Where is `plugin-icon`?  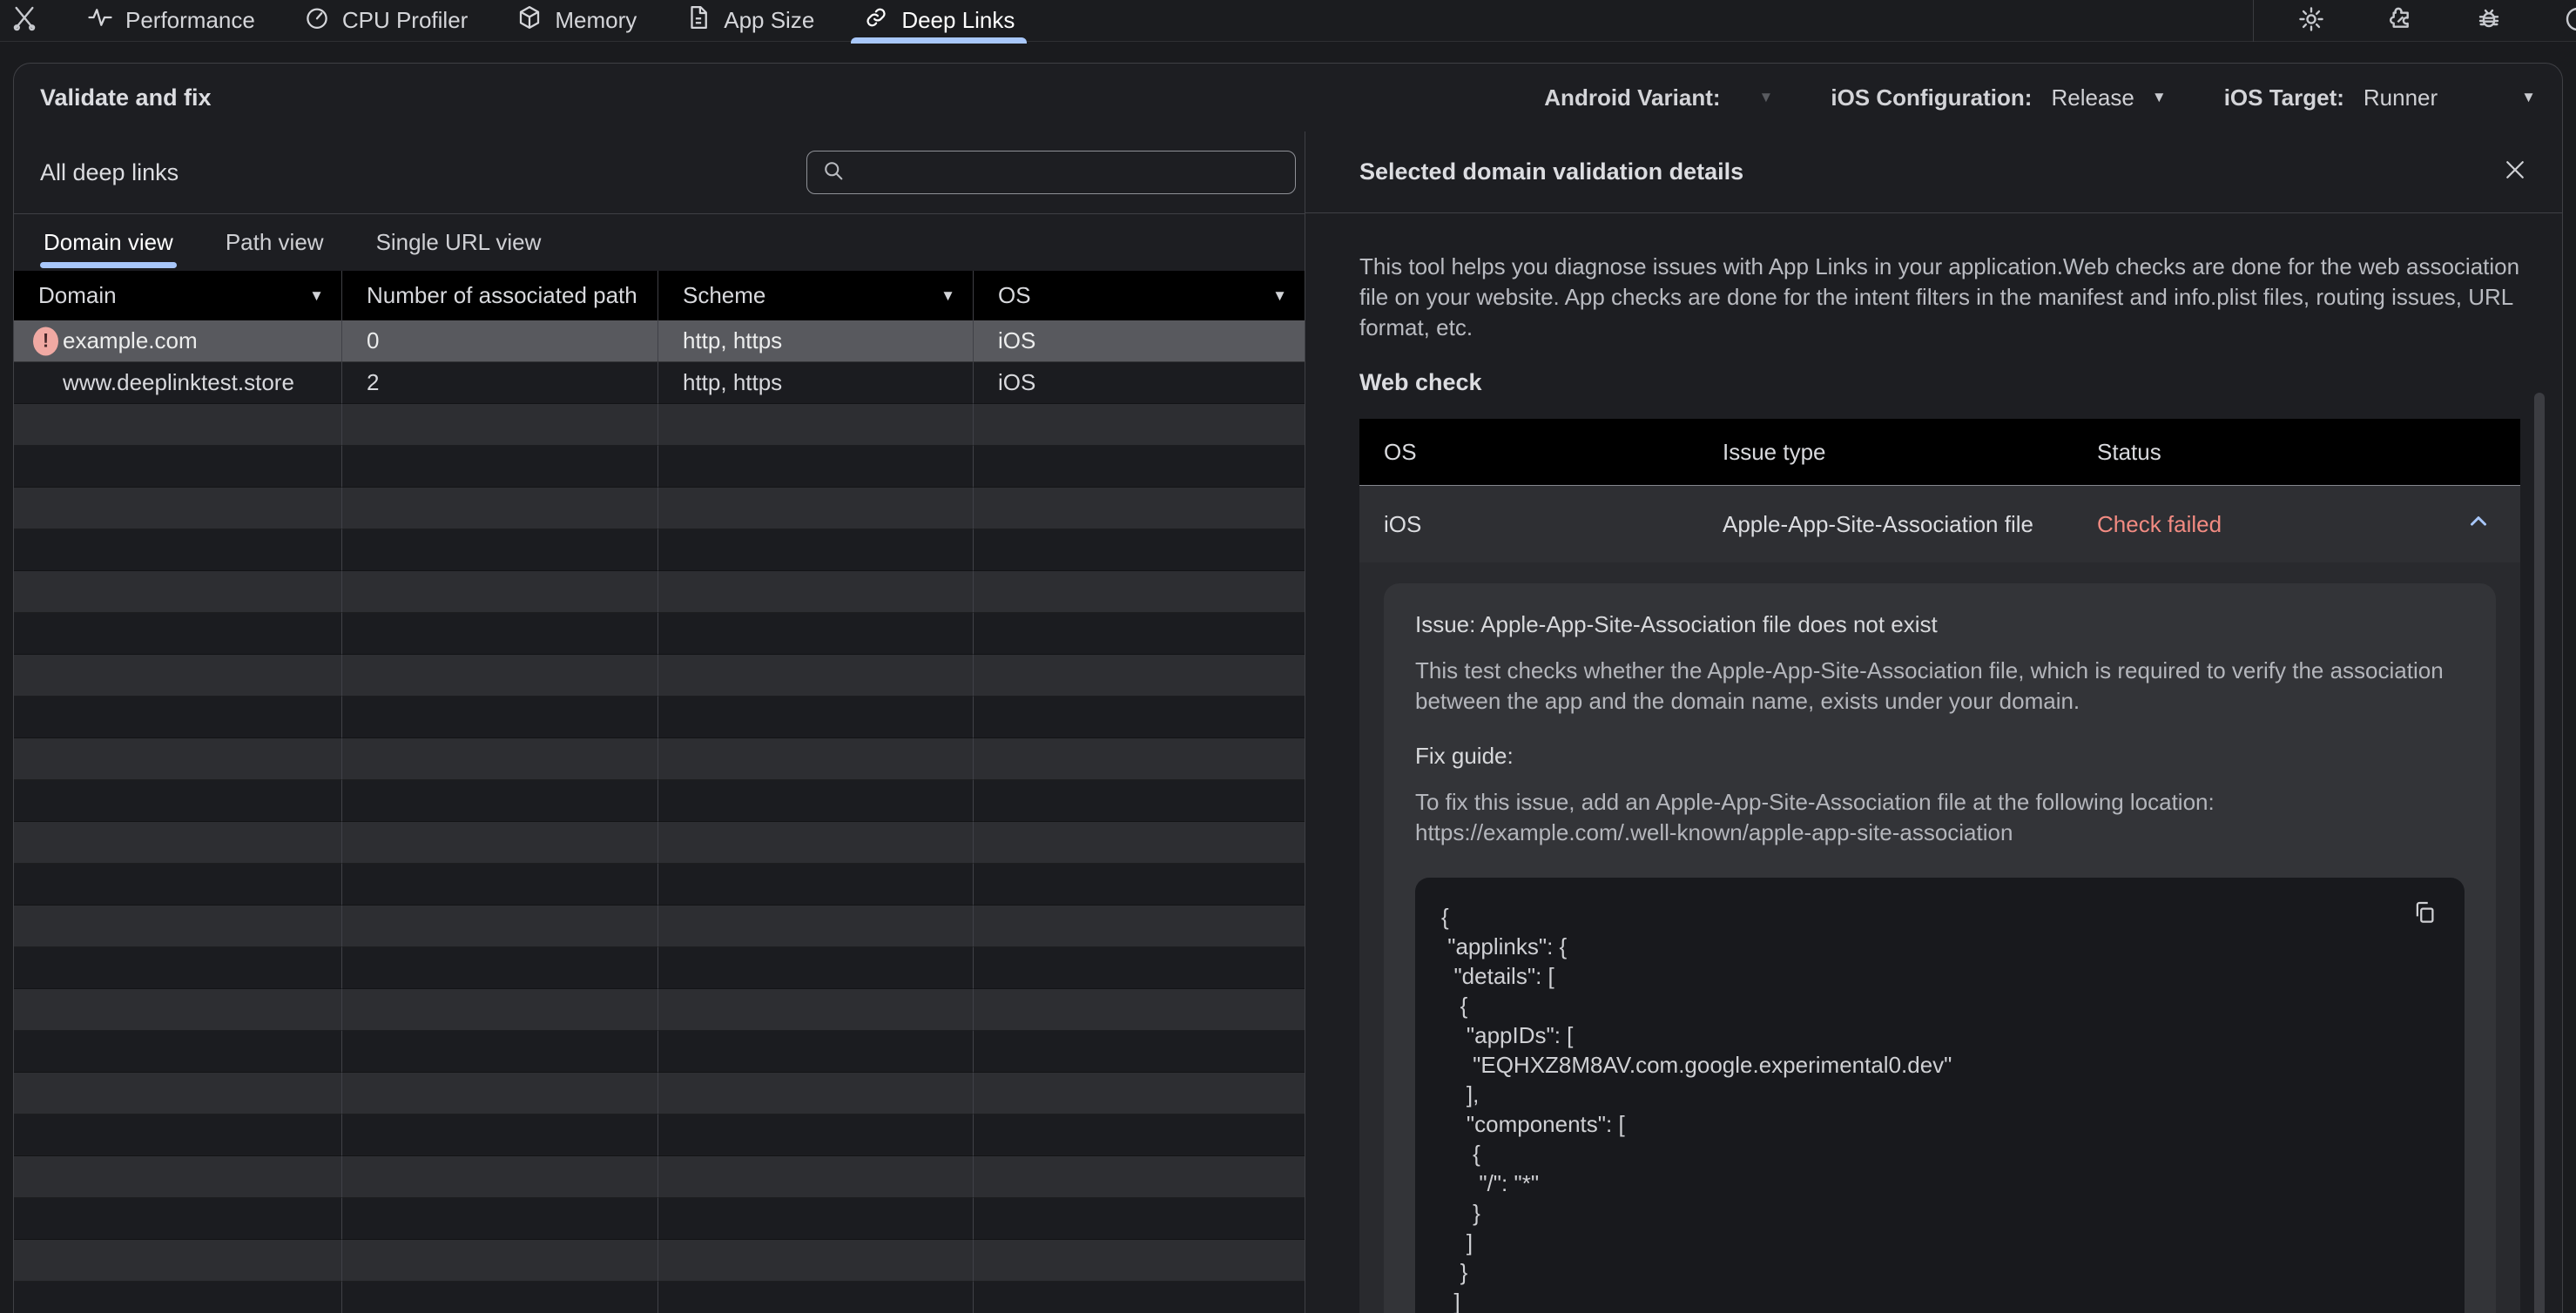 plugin-icon is located at coordinates (2400, 21).